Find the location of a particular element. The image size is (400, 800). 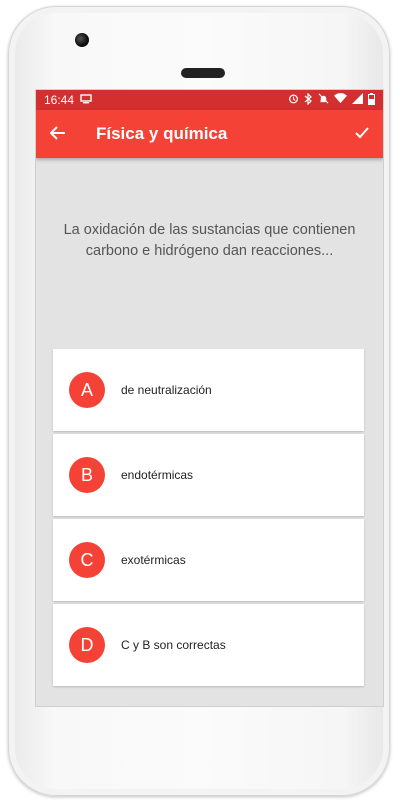

back-button is located at coordinates (58, 134).